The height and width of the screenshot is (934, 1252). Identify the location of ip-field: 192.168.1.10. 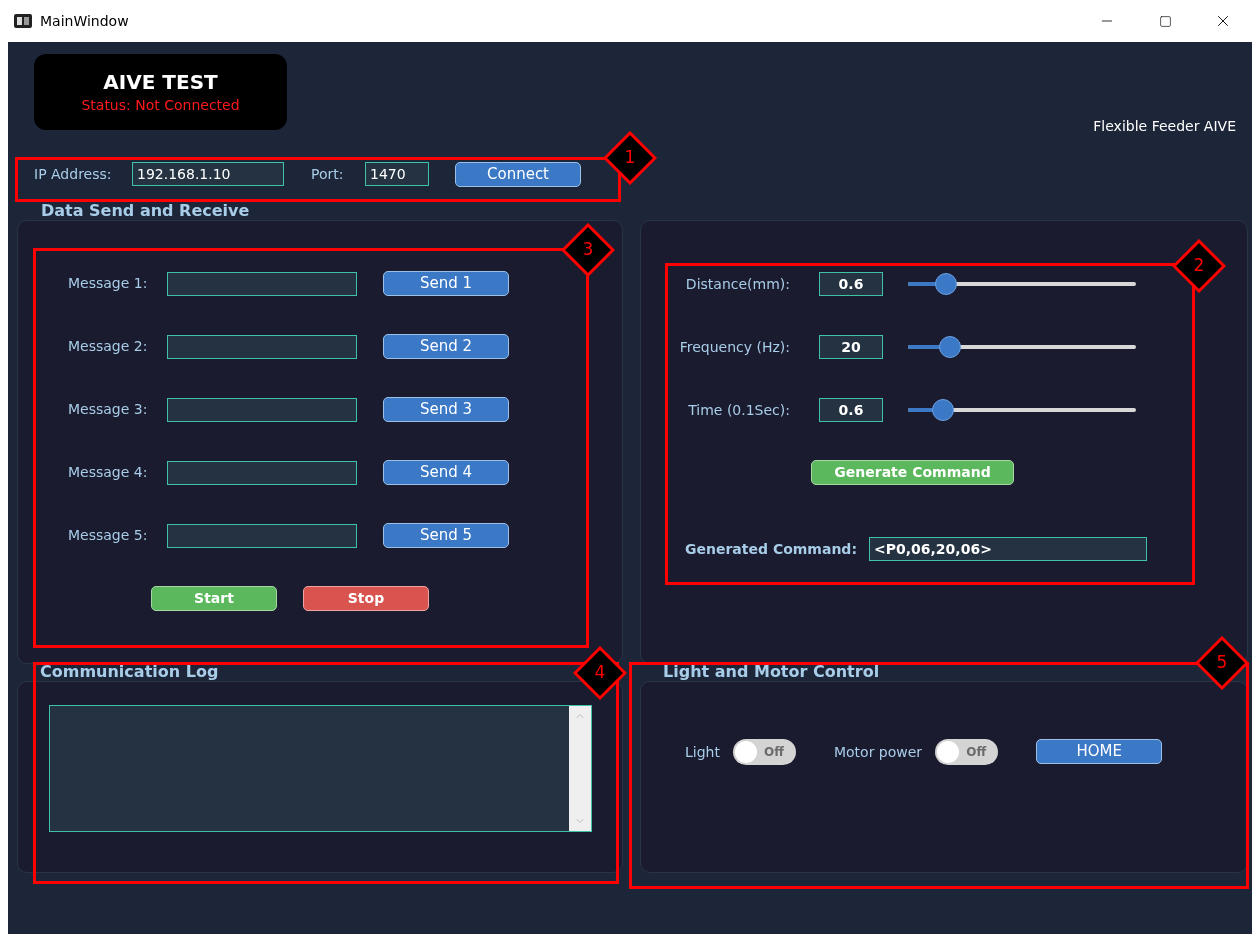
(208, 174).